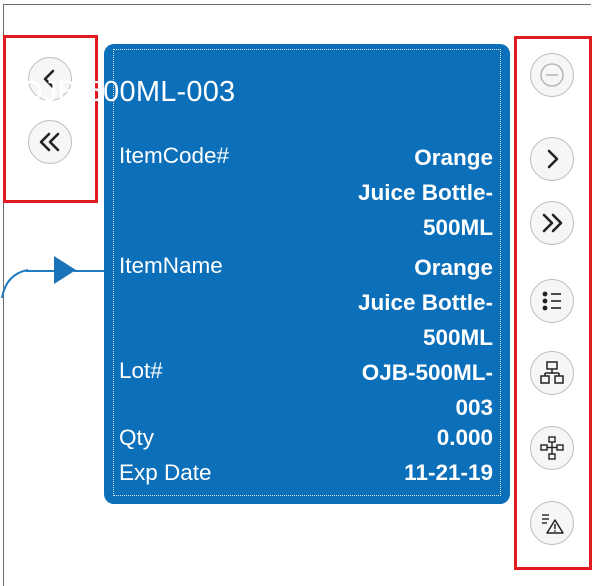 The height and width of the screenshot is (586, 592). Describe the element at coordinates (464, 437) in the screenshot. I see `field-value-qty: 0.000` at that location.